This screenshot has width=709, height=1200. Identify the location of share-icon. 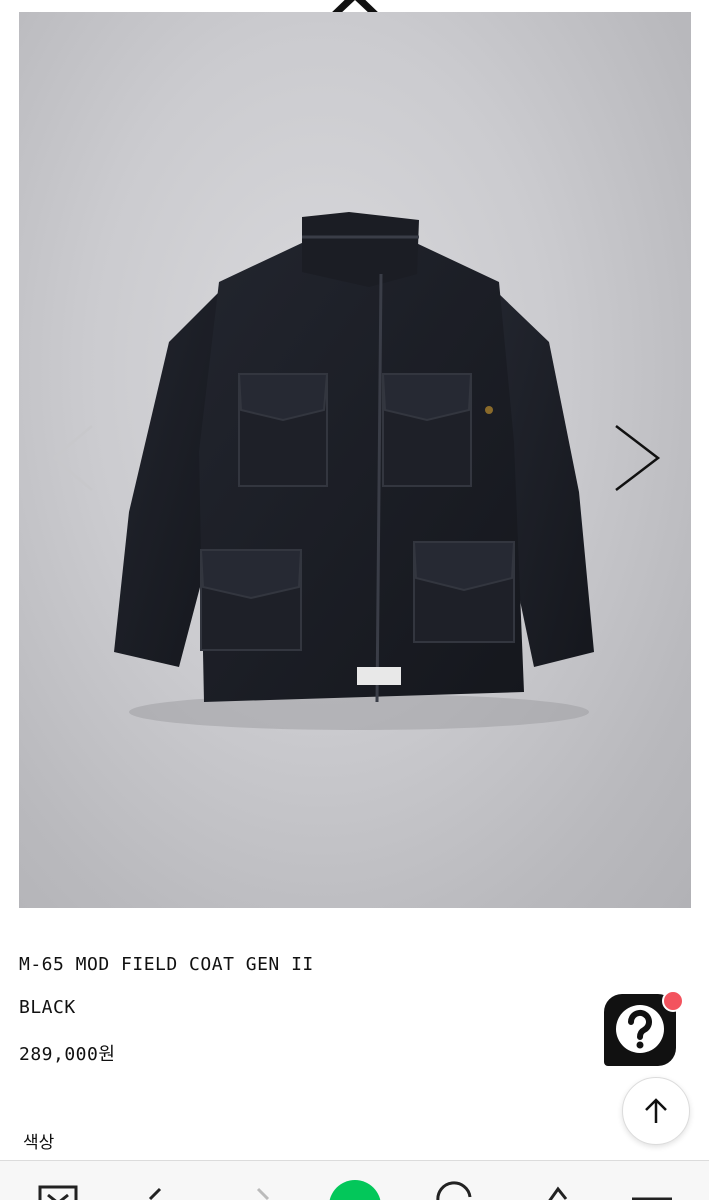
(555, 1190).